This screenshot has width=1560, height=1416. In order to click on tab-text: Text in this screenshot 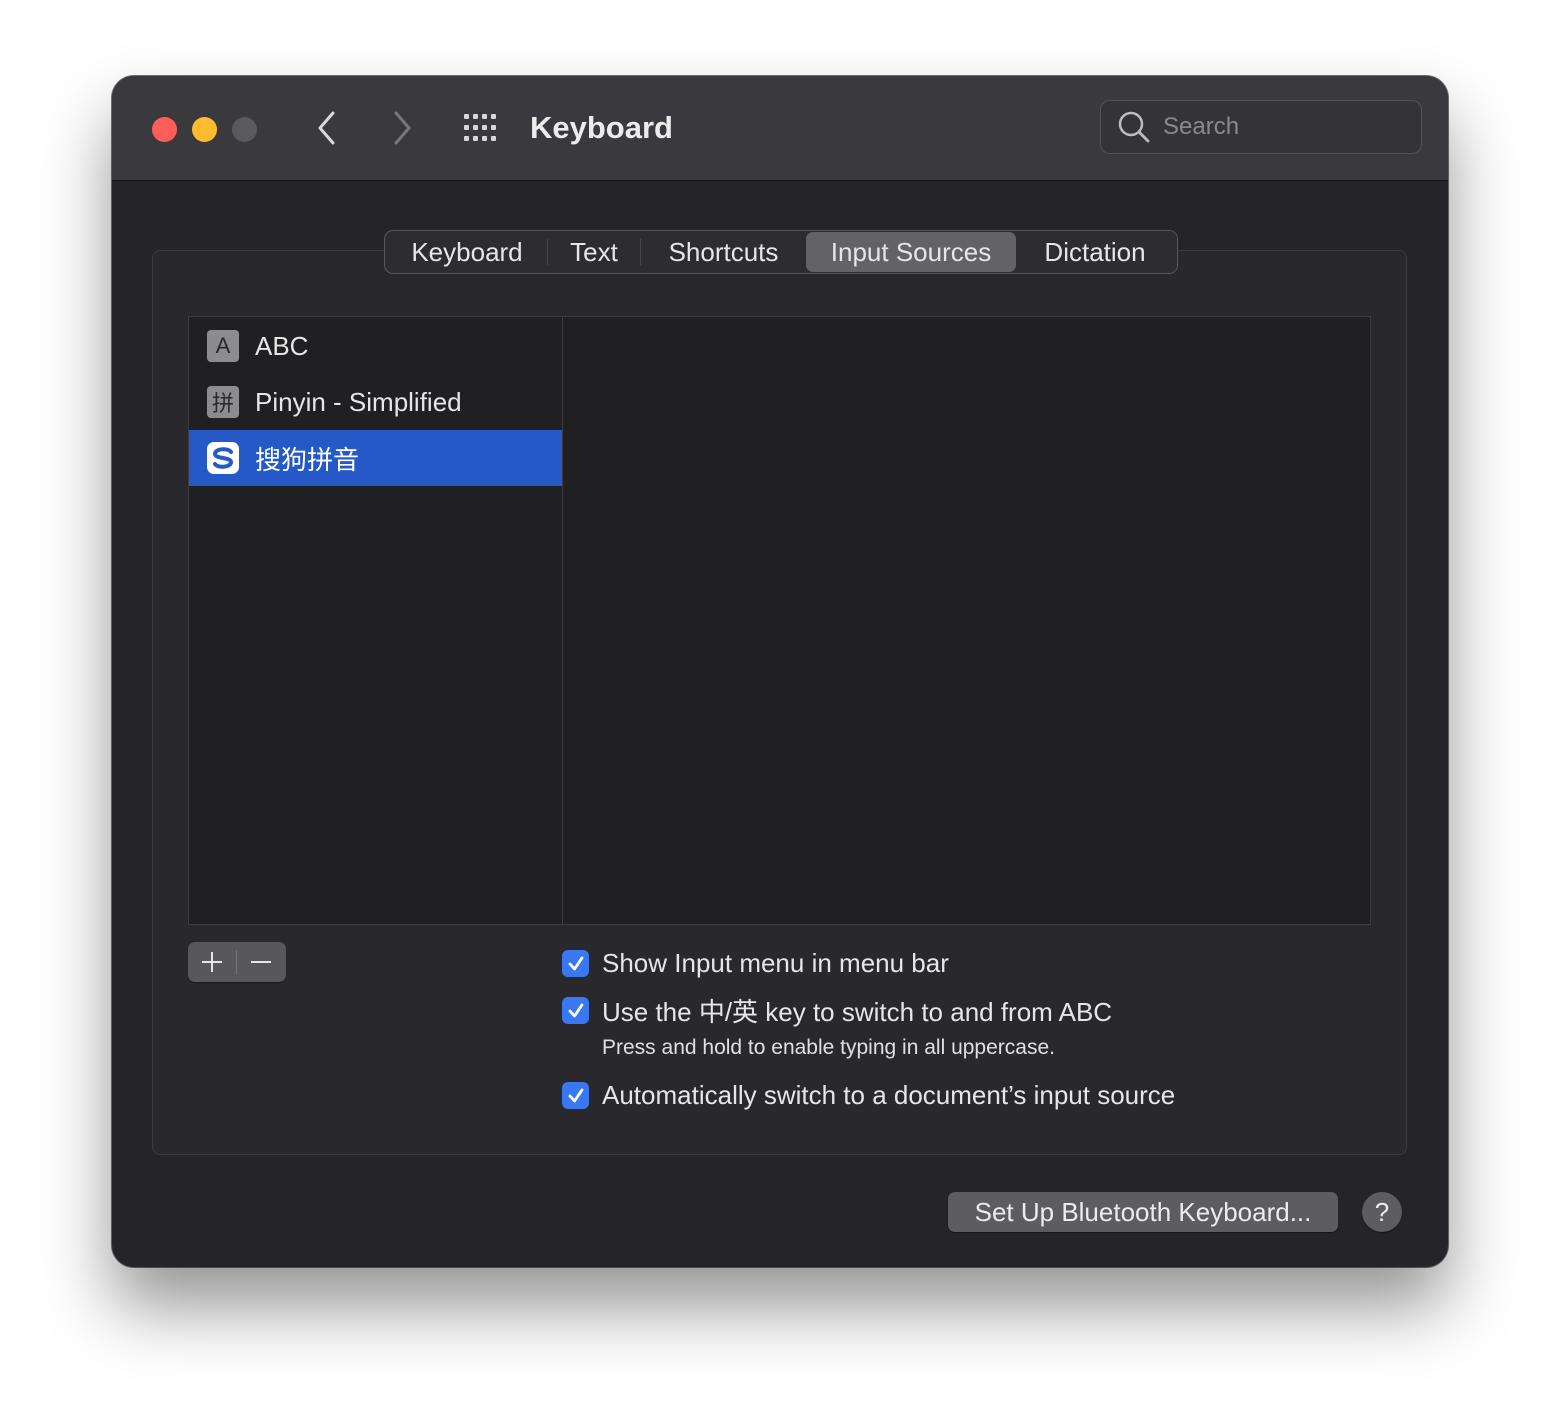, I will do `click(594, 252)`.